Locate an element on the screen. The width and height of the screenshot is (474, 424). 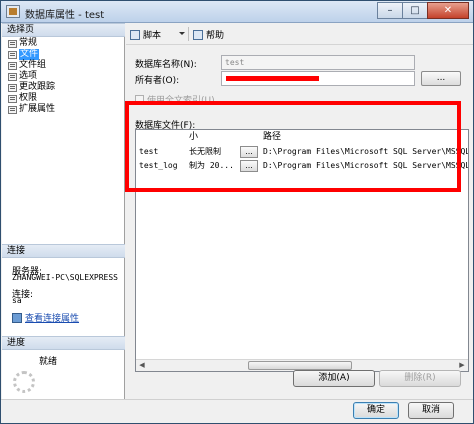
help-label: 帮助 is located at coordinates (215, 36).